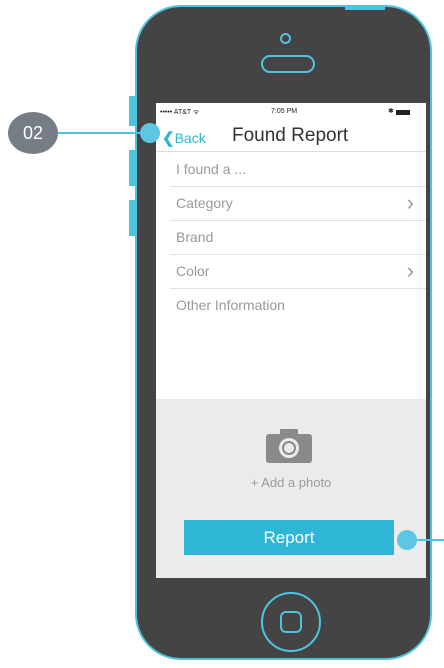  I want to click on color-row: Color ›, so click(298, 272).